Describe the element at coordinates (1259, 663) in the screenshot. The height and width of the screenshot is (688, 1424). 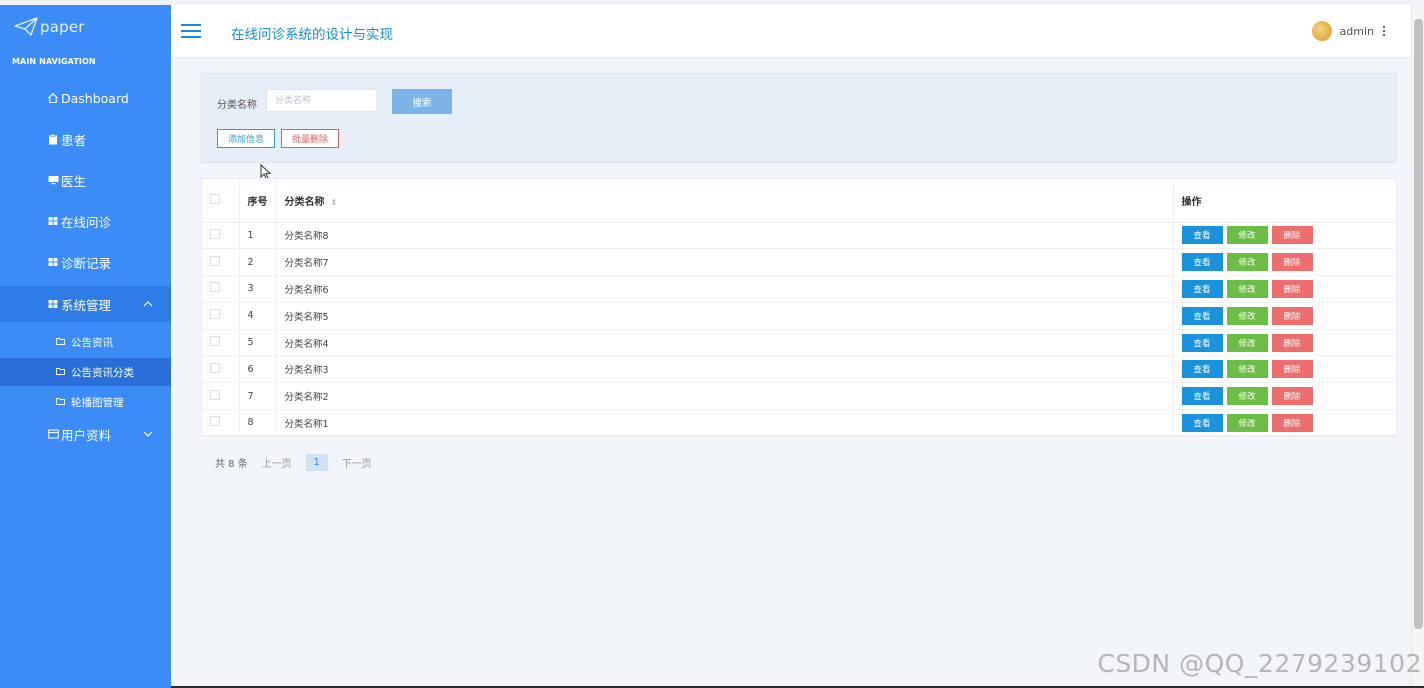
I see `watermark: CSDN @QQ_2279239102` at that location.